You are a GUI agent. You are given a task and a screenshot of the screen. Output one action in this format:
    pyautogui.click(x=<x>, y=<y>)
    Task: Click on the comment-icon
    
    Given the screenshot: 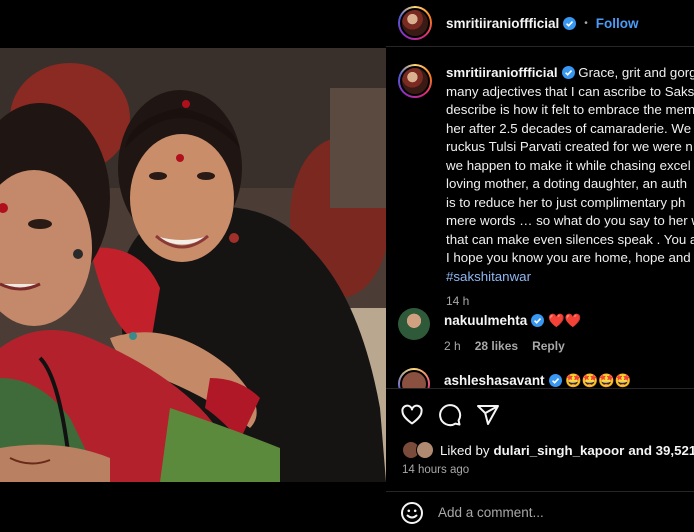 What is the action you would take?
    pyautogui.click(x=450, y=415)
    